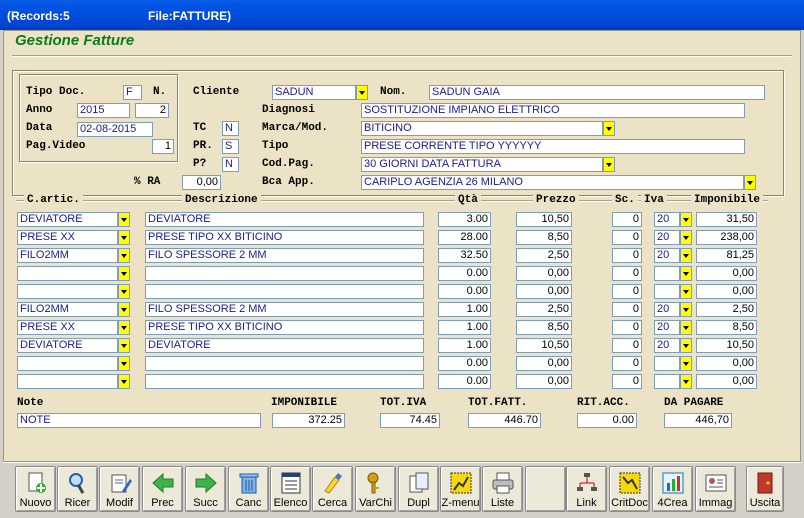 Image resolution: width=804 pixels, height=518 pixels. I want to click on nom-field: SADUN GAIA, so click(597, 92).